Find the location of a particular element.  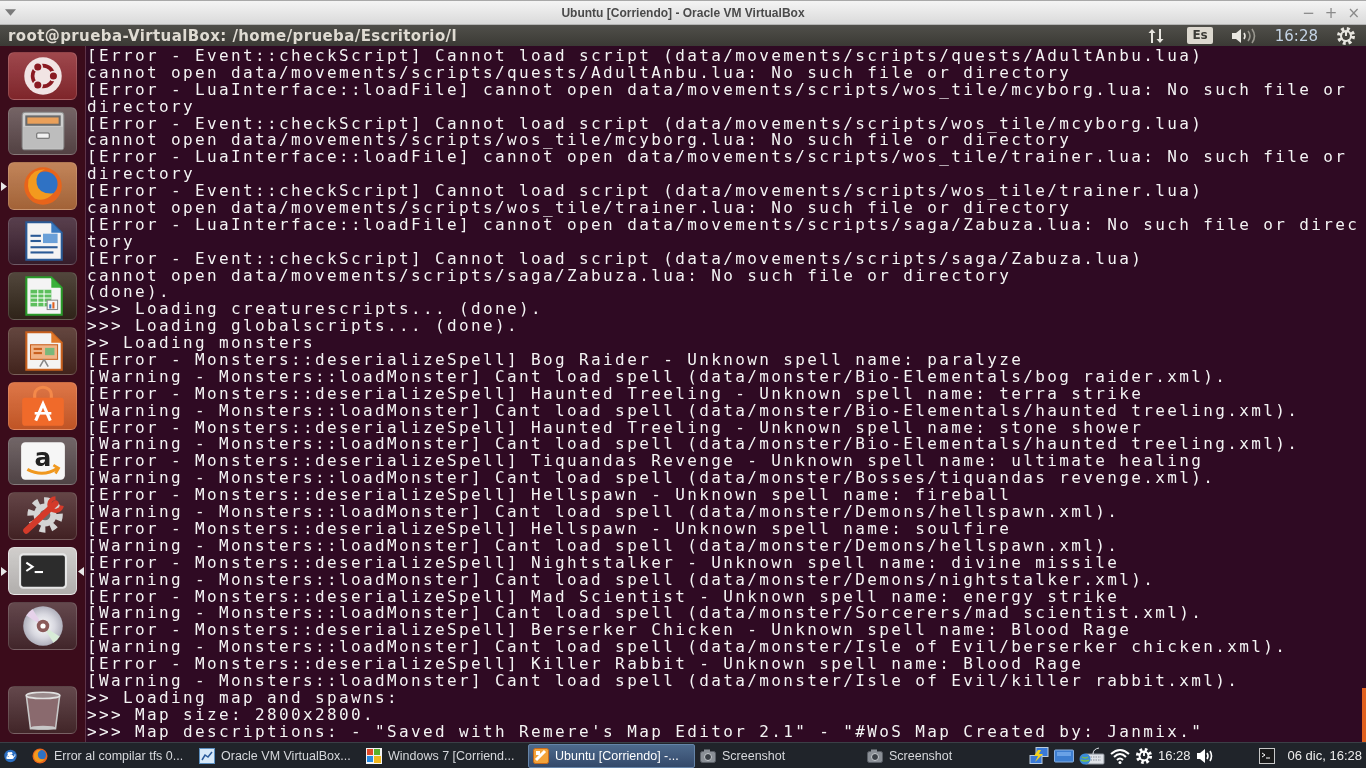

four-squares-icon is located at coordinates (374, 755).